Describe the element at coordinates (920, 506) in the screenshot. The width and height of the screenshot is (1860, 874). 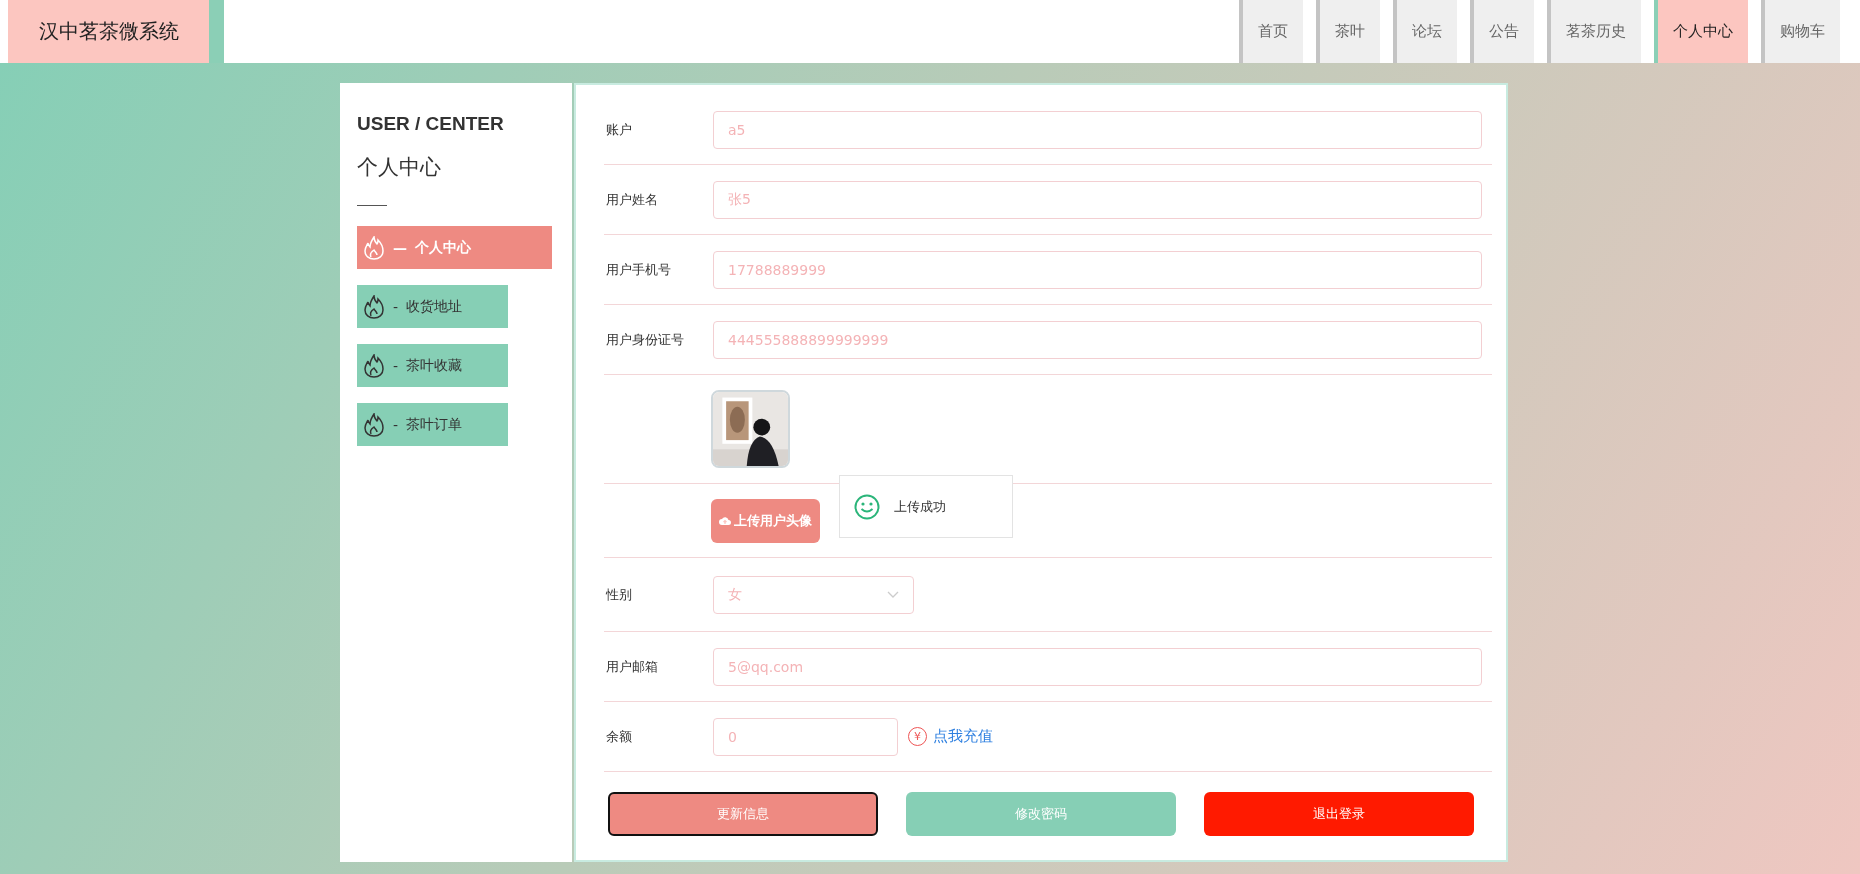
I see `toast-text: 上传成功` at that location.